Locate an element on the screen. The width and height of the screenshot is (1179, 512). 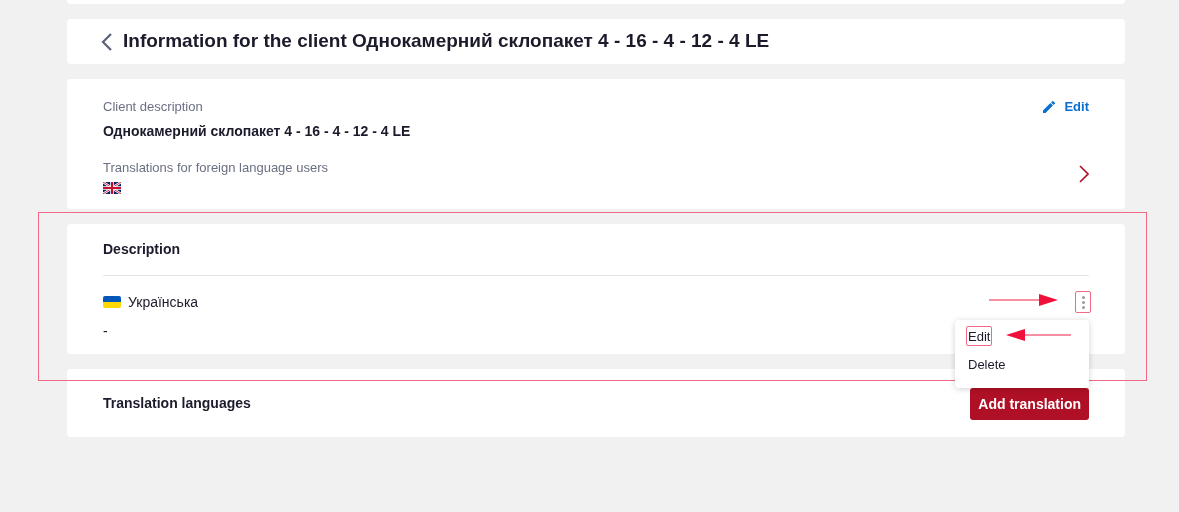
description-text: - is located at coordinates (105, 331).